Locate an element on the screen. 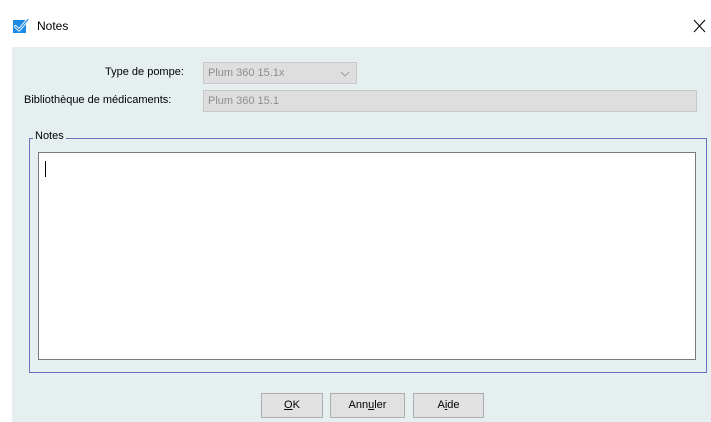  drug-library-label: Bibliothèque de médicaments: is located at coordinates (98, 100).